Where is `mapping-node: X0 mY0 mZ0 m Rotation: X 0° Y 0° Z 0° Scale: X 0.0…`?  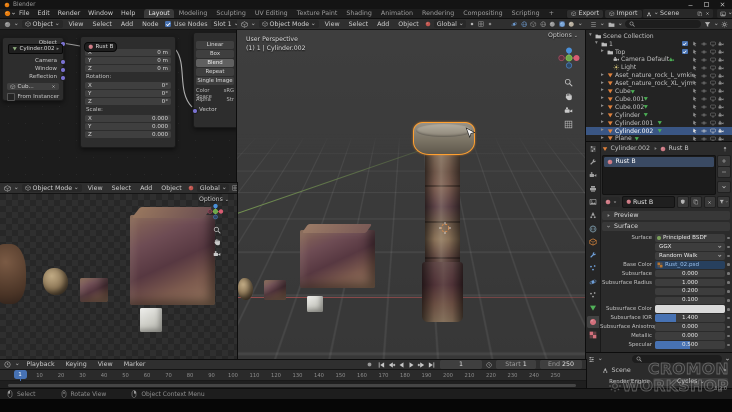
mapping-node: X0 mY0 mZ0 m Rotation: X 0° Y 0° Z 0° Scale: X 0.0… is located at coordinates (128, 92).